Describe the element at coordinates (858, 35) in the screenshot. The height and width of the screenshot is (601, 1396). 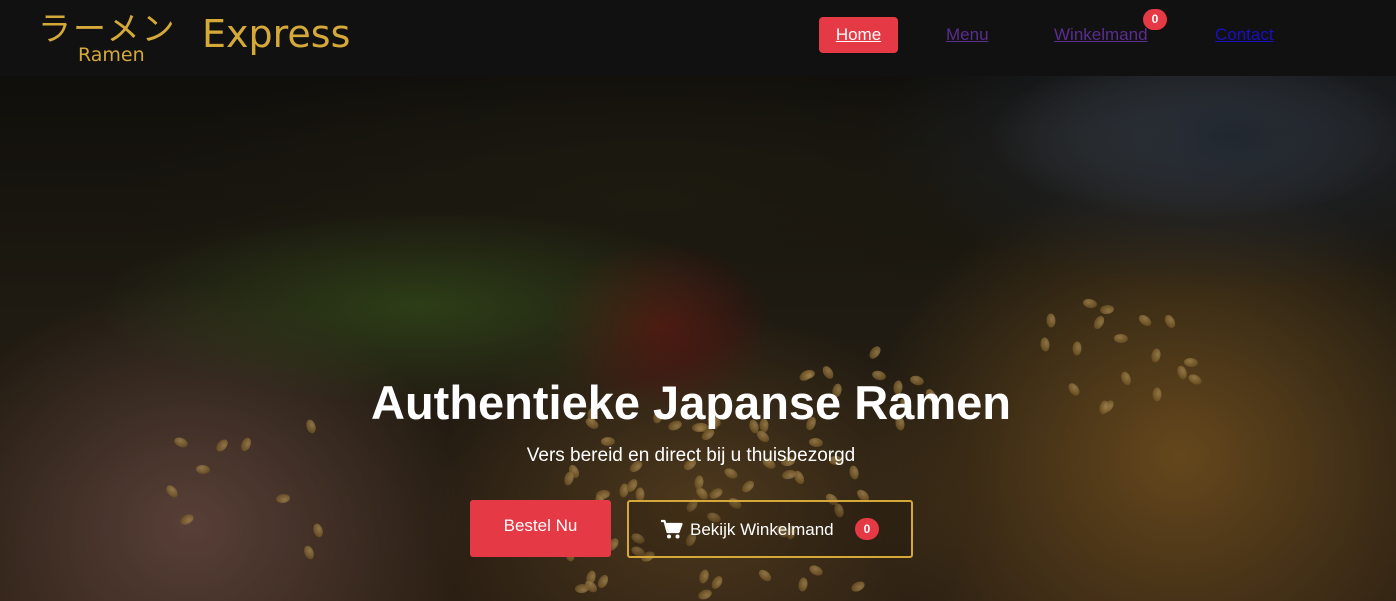
I see `nav-home-link: Home` at that location.